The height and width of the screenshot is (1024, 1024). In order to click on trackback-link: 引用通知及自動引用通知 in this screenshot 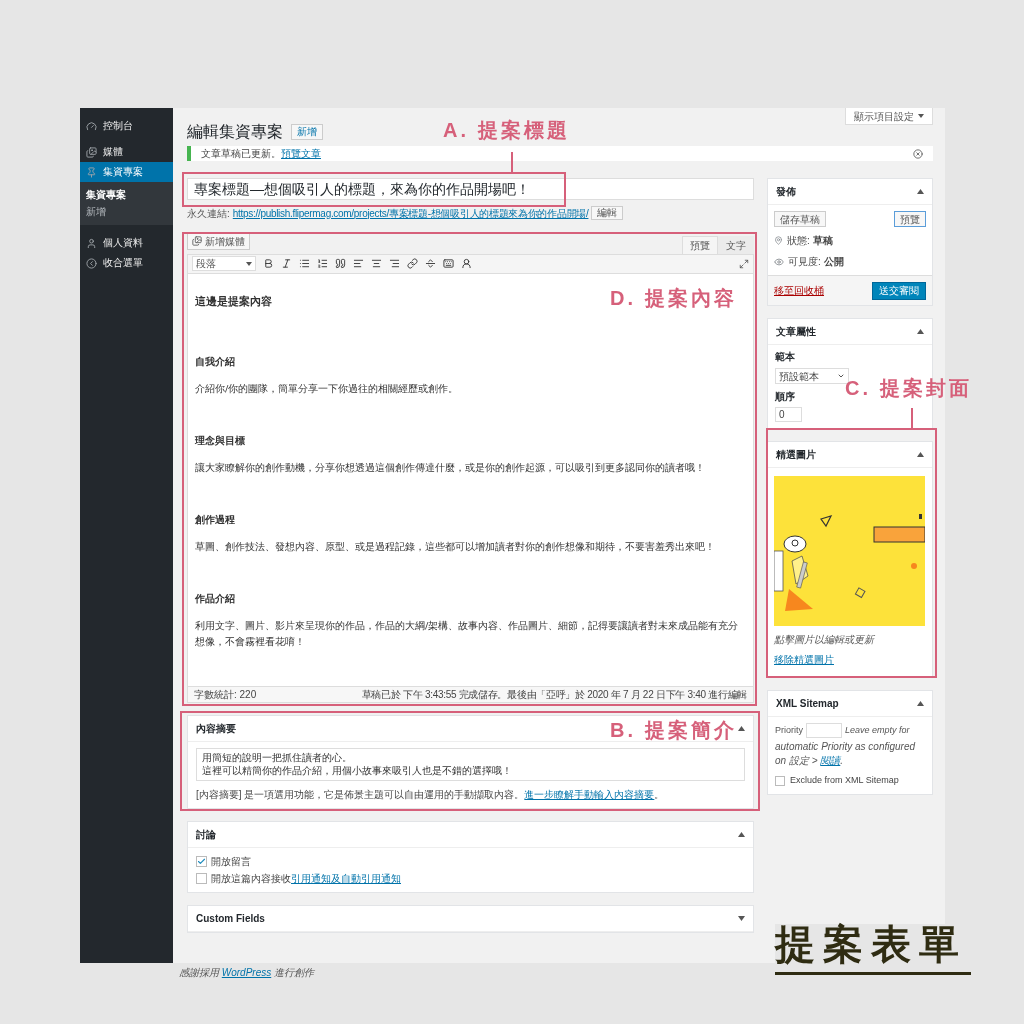, I will do `click(346, 878)`.